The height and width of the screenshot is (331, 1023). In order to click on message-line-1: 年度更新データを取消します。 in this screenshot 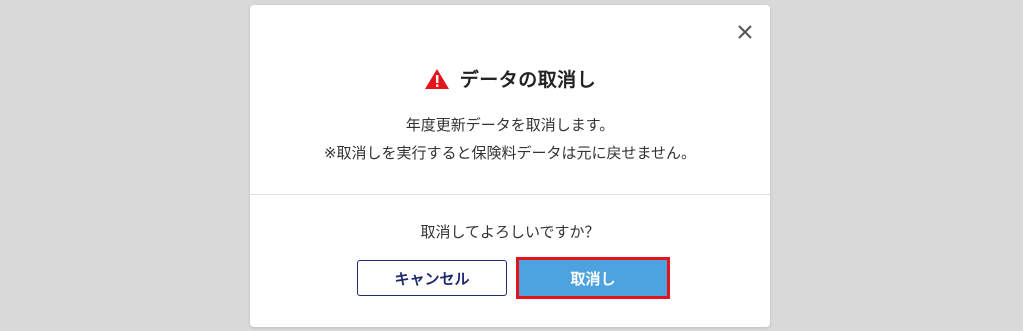, I will do `click(510, 125)`.